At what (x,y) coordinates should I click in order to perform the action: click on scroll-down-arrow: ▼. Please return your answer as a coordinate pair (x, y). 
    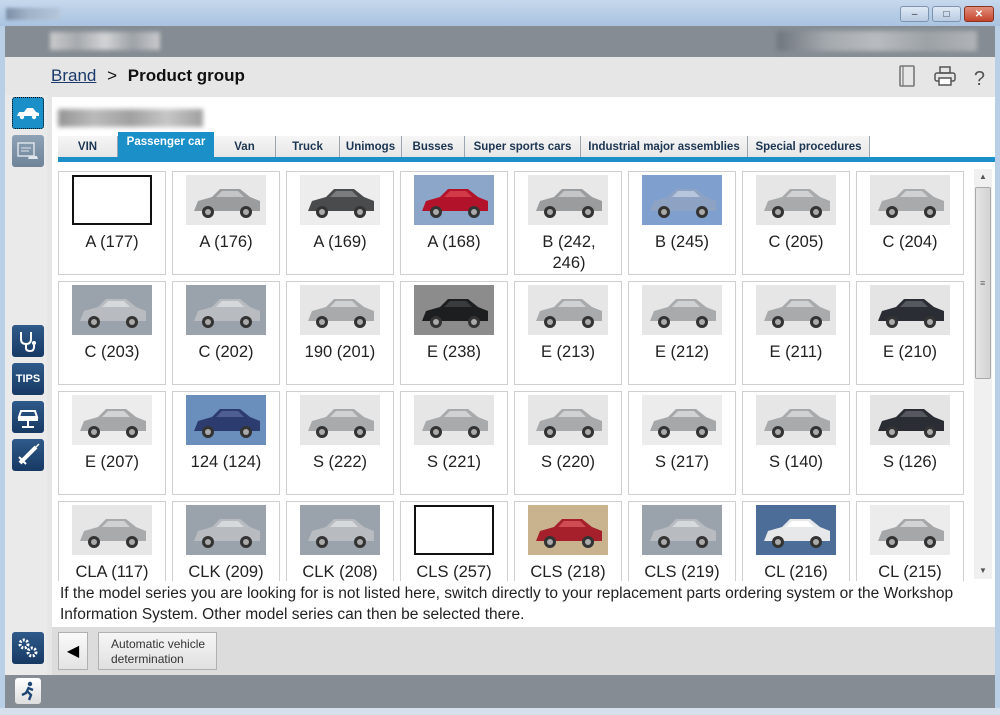
    Looking at the image, I should click on (983, 571).